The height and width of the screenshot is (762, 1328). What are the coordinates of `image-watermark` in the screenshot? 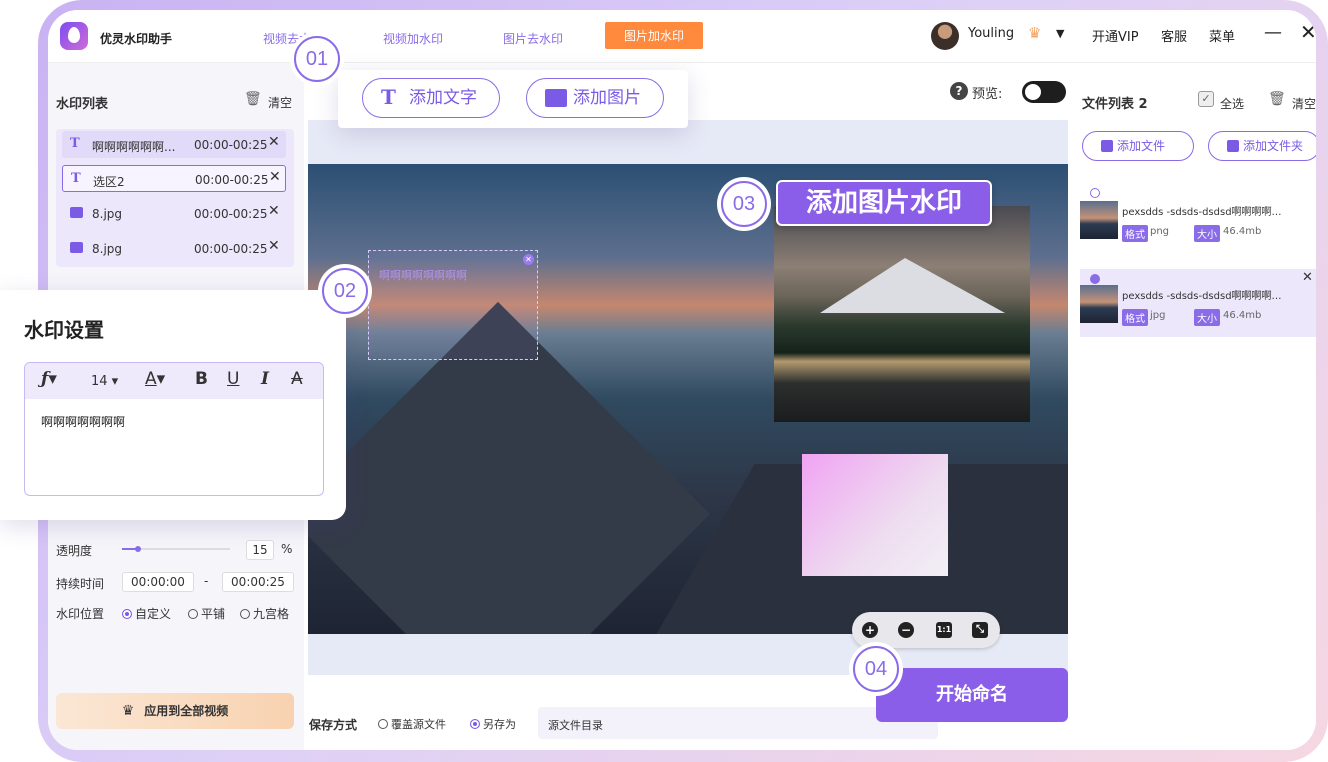 It's located at (902, 314).